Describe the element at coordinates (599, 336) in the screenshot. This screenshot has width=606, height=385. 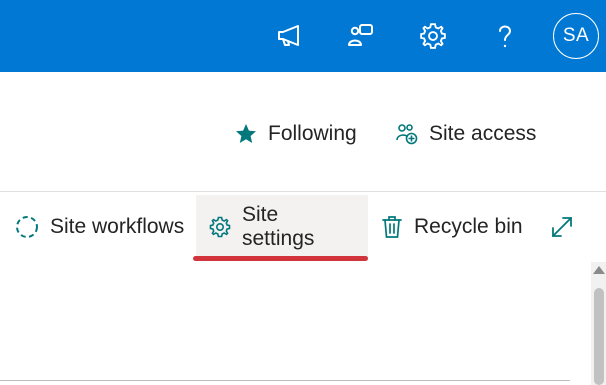
I see `scrollbar-thumb` at that location.